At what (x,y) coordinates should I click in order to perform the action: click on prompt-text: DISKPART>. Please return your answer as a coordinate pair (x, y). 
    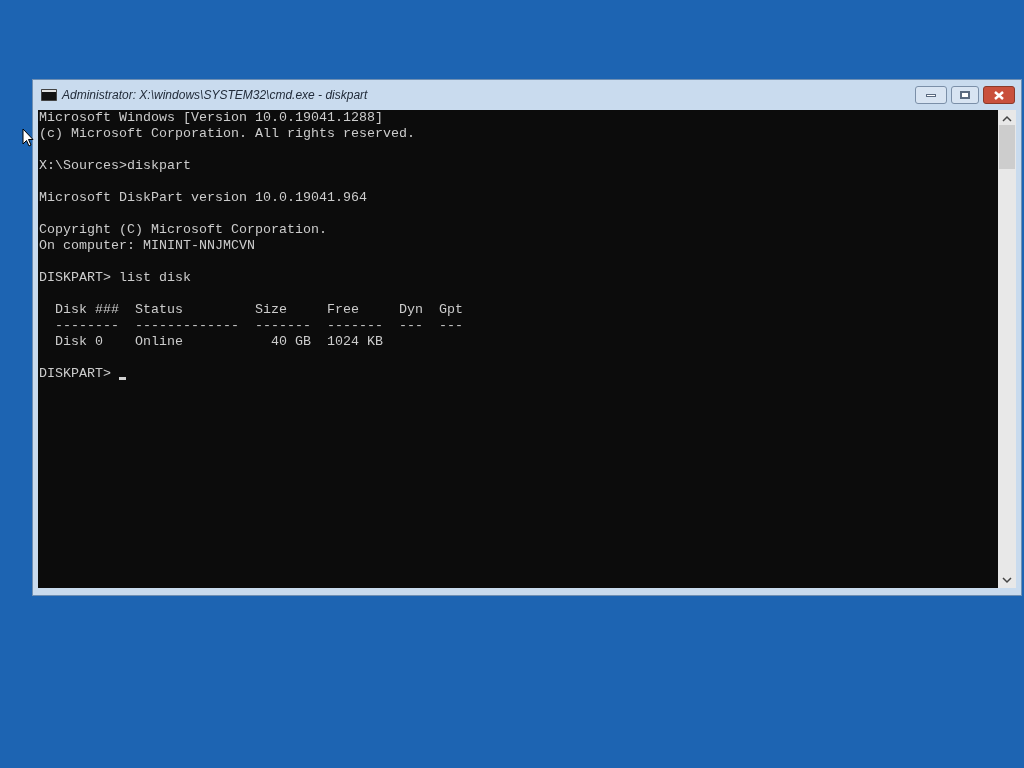
    Looking at the image, I should click on (75, 374).